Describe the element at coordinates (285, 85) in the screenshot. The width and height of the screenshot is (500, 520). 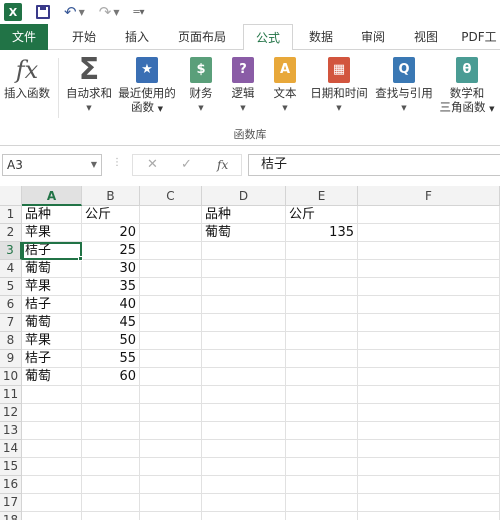
I see `text-button: A 文本 ▼` at that location.